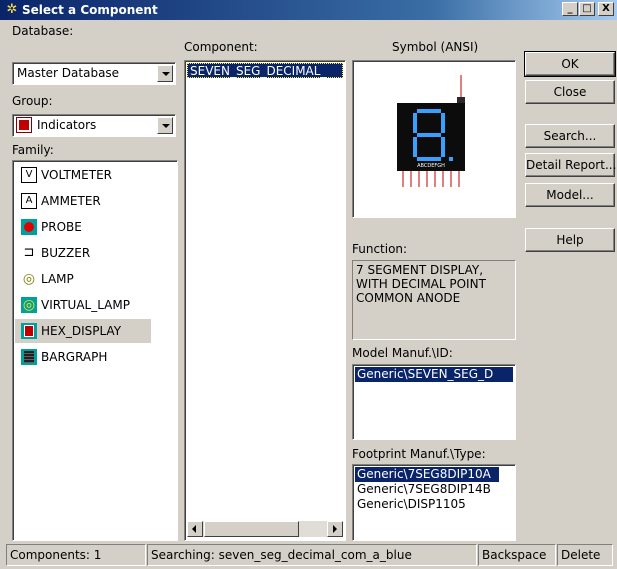 This screenshot has width=617, height=569. I want to click on ammeter-icon: A, so click(29, 201).